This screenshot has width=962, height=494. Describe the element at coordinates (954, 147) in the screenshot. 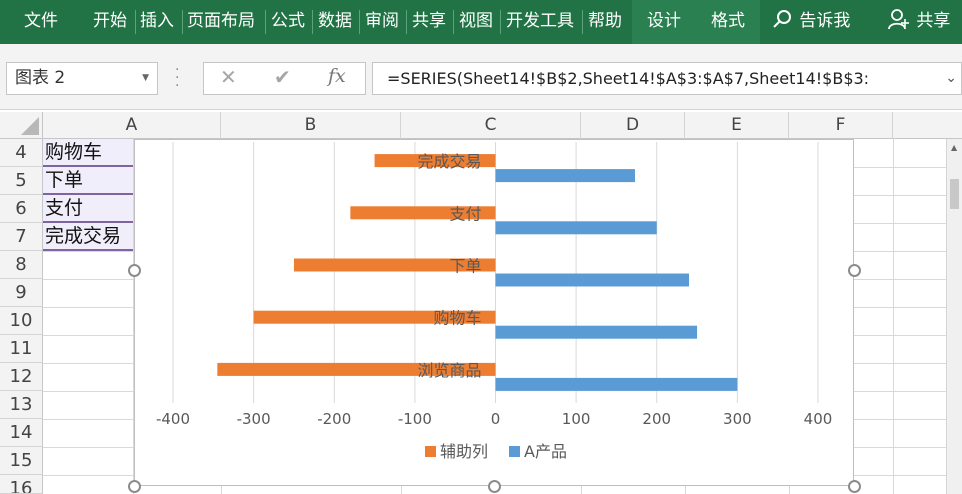

I see `scroll-up-icon: ▲` at that location.